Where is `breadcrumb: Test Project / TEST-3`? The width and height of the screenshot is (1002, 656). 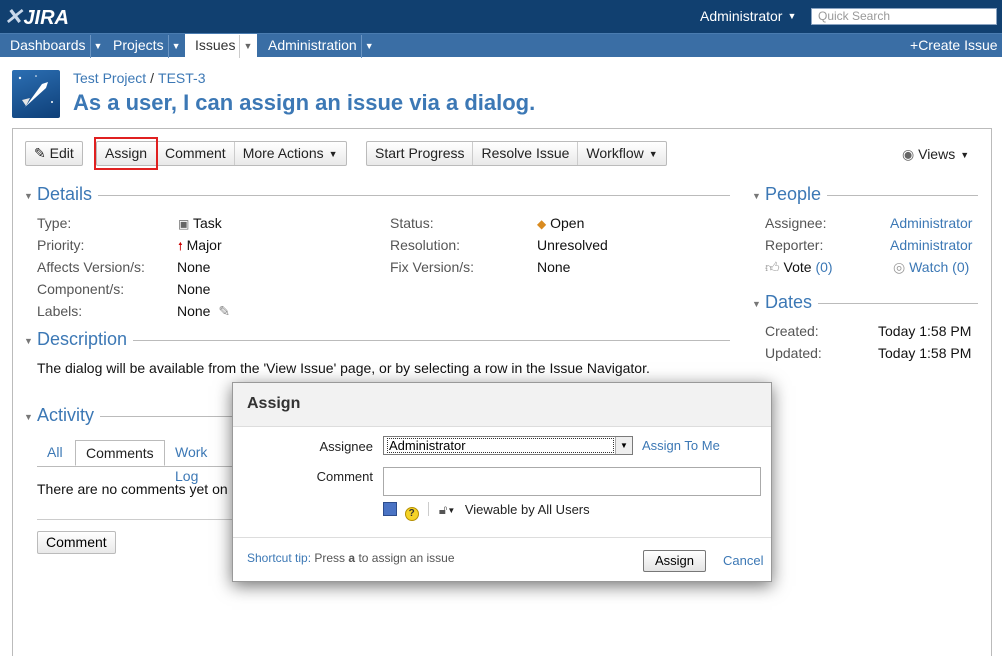
breadcrumb: Test Project / TEST-3 is located at coordinates (139, 78).